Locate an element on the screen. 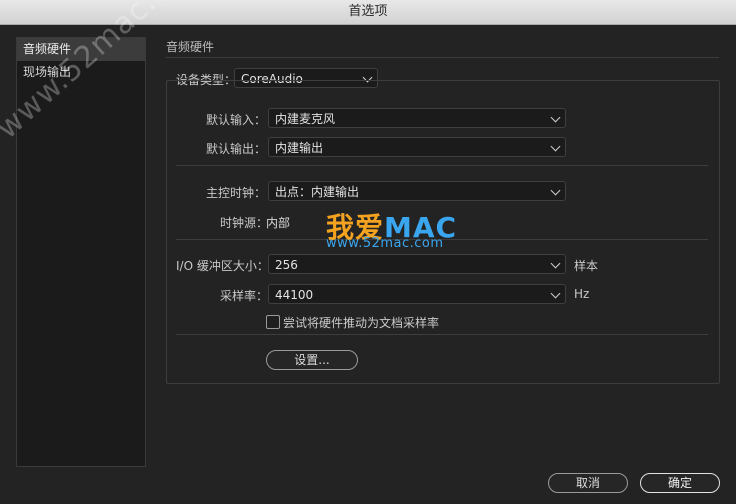 This screenshot has height=504, width=736. default-input-value: 内建麦克风 is located at coordinates (305, 119).